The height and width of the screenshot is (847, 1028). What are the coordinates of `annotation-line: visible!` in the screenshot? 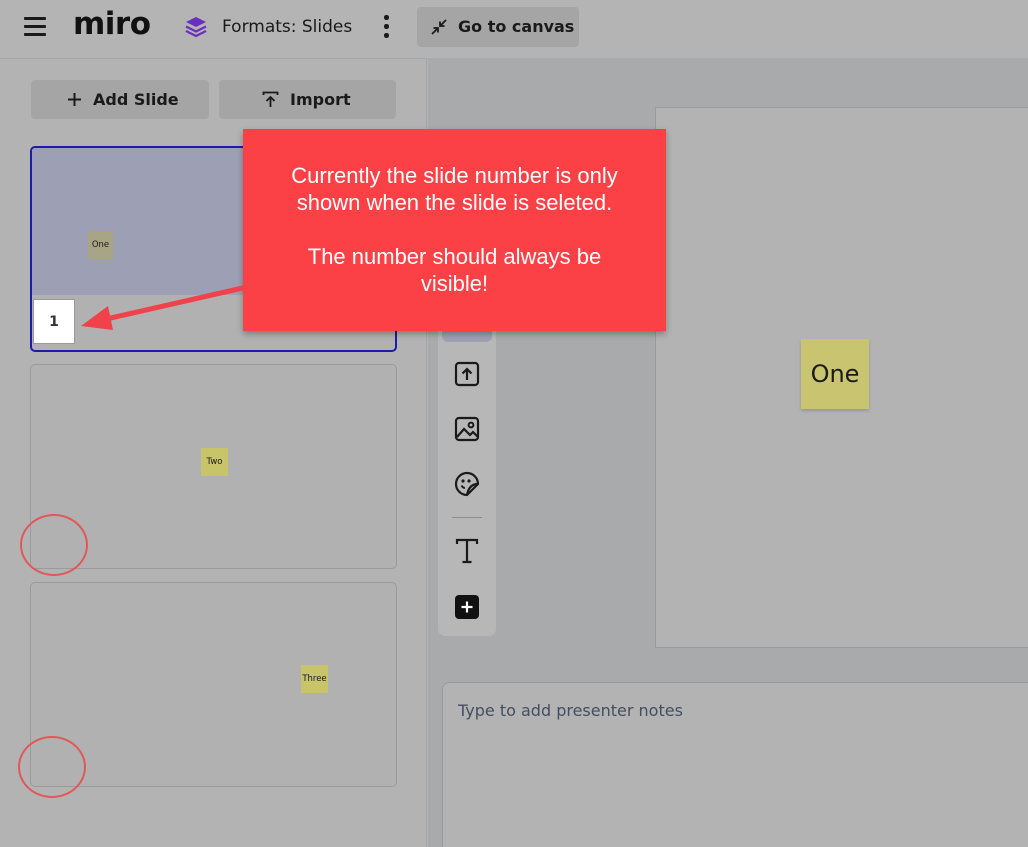 It's located at (454, 283).